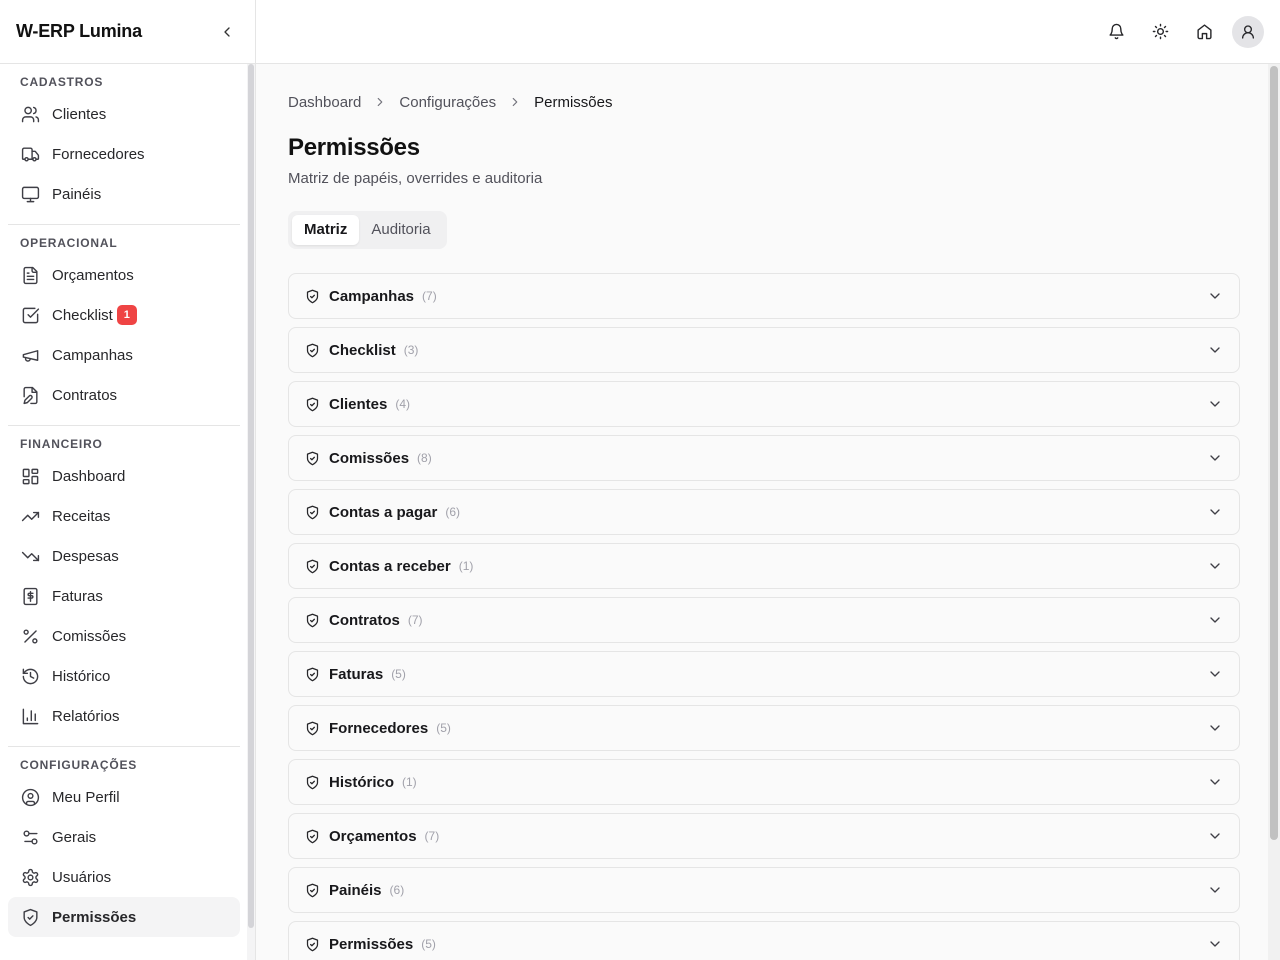 The height and width of the screenshot is (960, 1280). What do you see at coordinates (124, 194) in the screenshot?
I see `sidebar-item-paineis: Painéis` at bounding box center [124, 194].